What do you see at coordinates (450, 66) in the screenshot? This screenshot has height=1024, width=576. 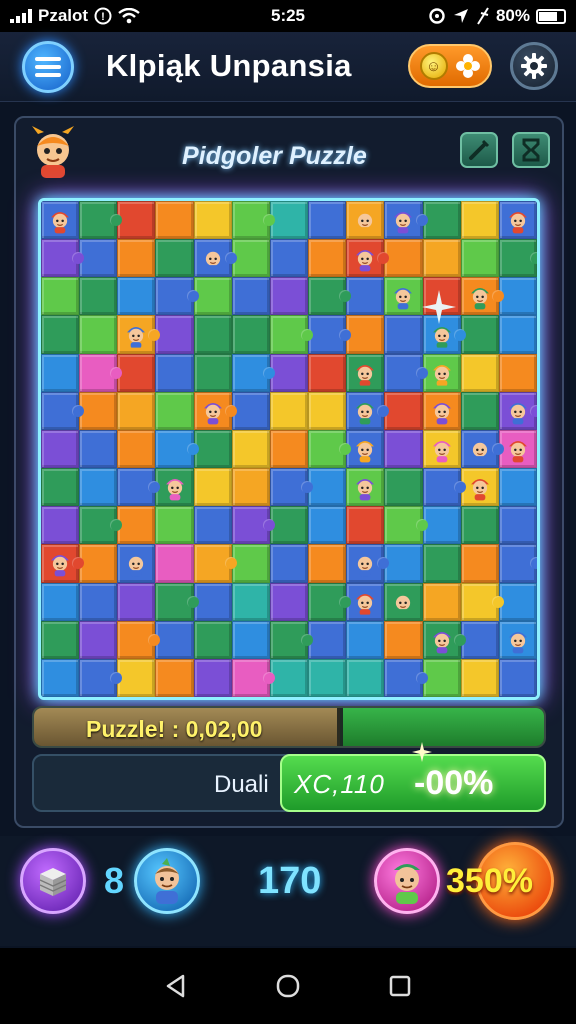 I see `currency-button: ☺` at bounding box center [450, 66].